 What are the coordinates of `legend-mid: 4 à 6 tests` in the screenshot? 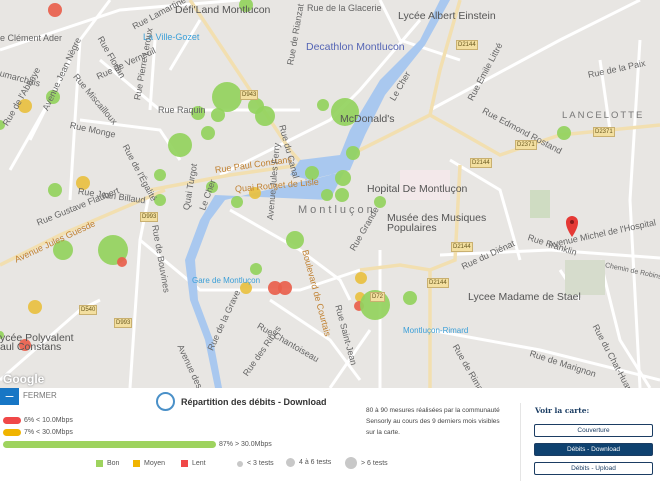 It's located at (308, 462).